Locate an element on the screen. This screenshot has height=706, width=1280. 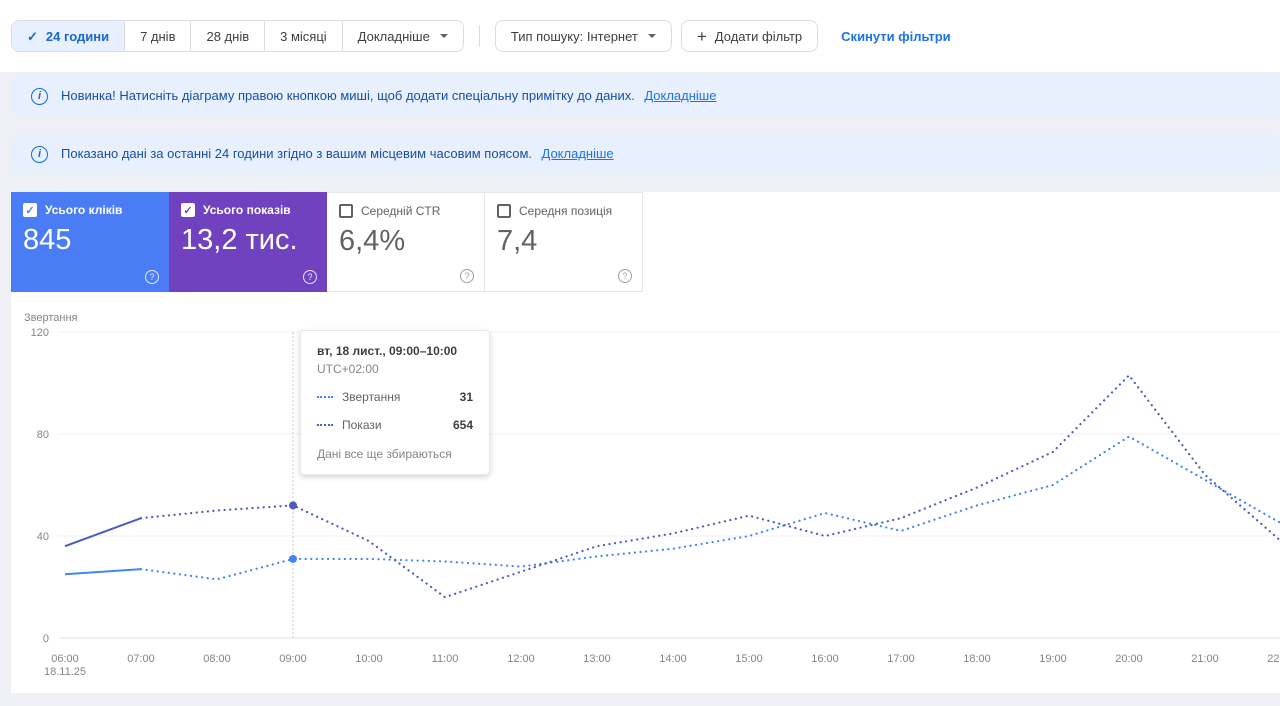
svg-text: Звертання is located at coordinates (51, 318).